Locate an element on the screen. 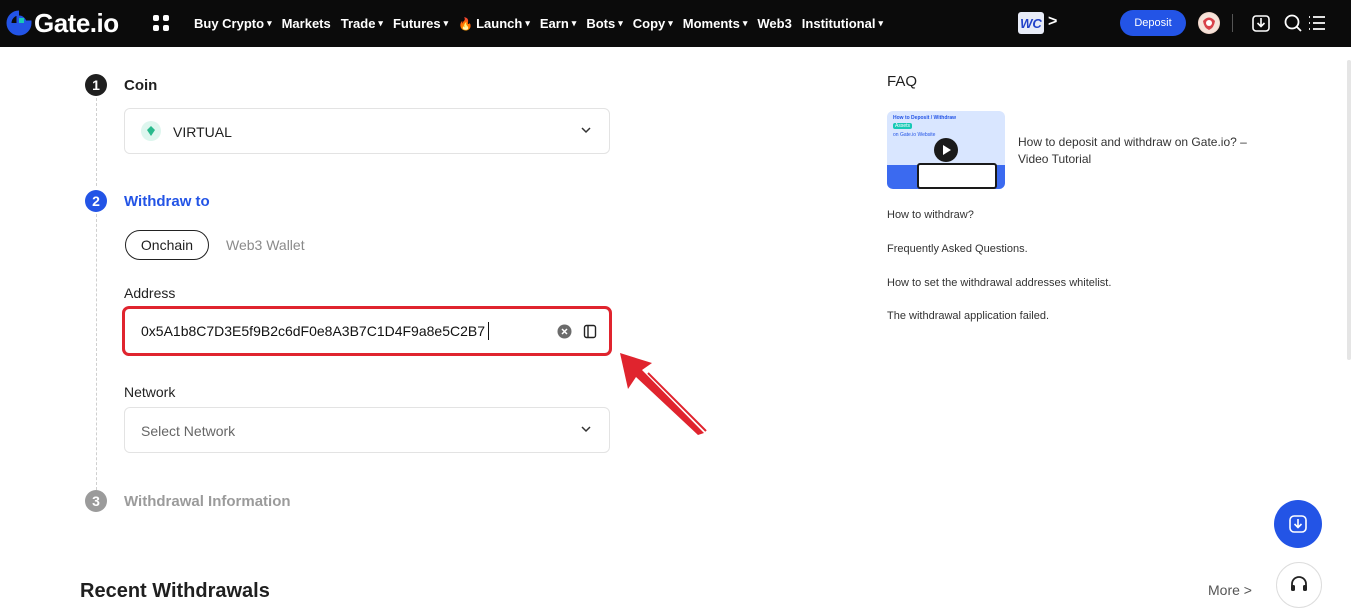 The height and width of the screenshot is (608, 1351). play-icon is located at coordinates (946, 150).